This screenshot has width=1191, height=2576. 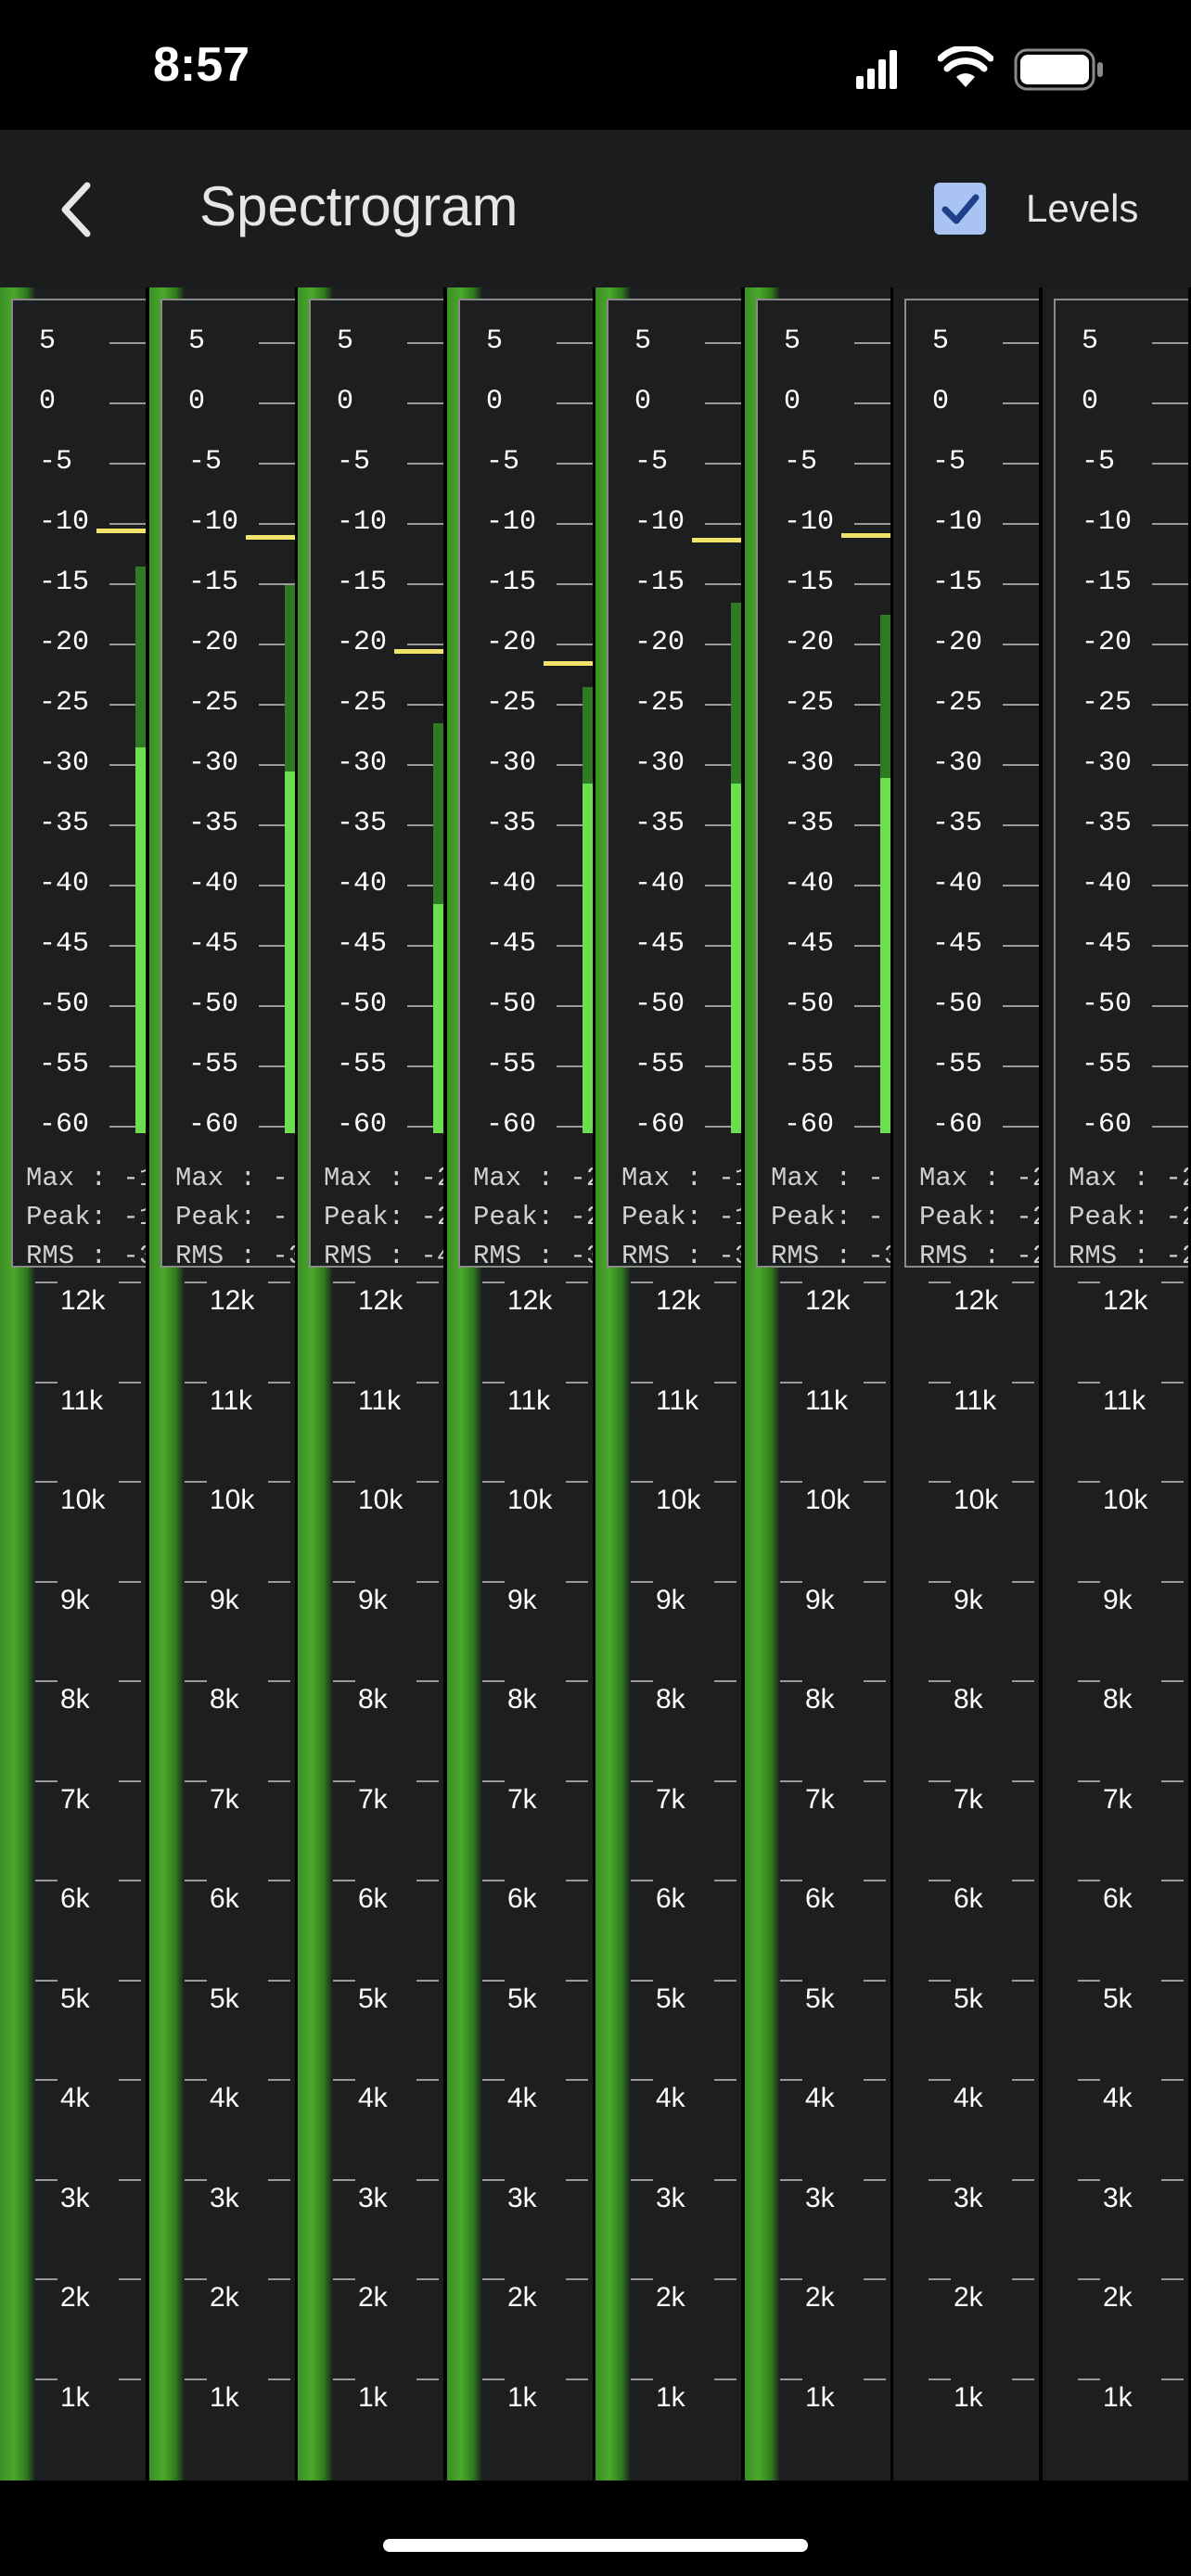 What do you see at coordinates (231, 1217) in the screenshot?
I see `peak-stat: Peak: -` at bounding box center [231, 1217].